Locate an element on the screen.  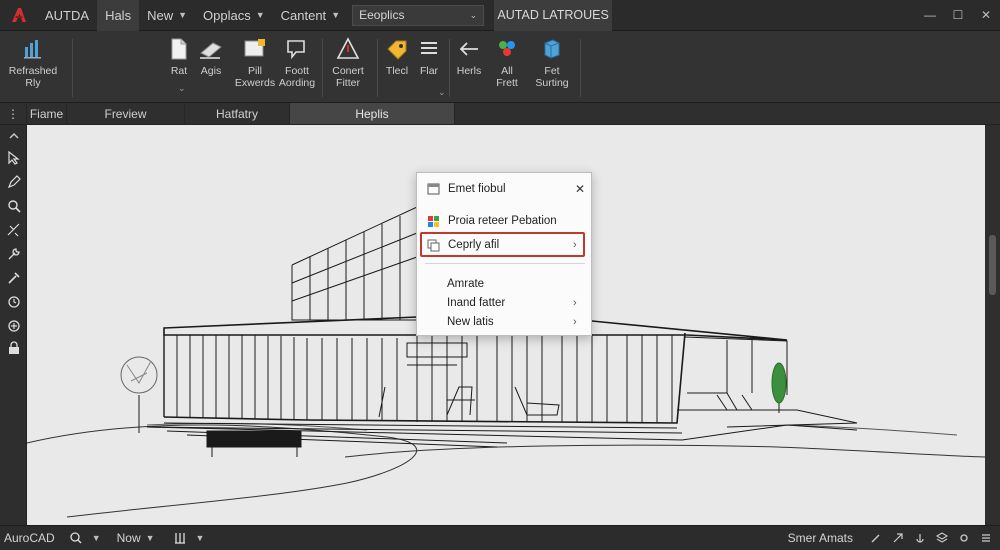
status-right: Smer Amats is located at coordinates (894, 538).